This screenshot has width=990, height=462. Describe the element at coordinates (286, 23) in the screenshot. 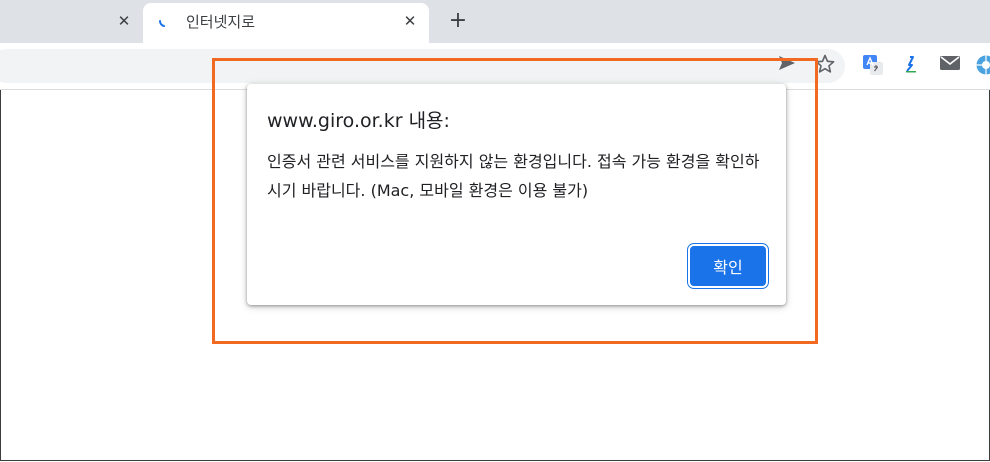

I see `tab-active: 인터넷지로 ✕` at that location.